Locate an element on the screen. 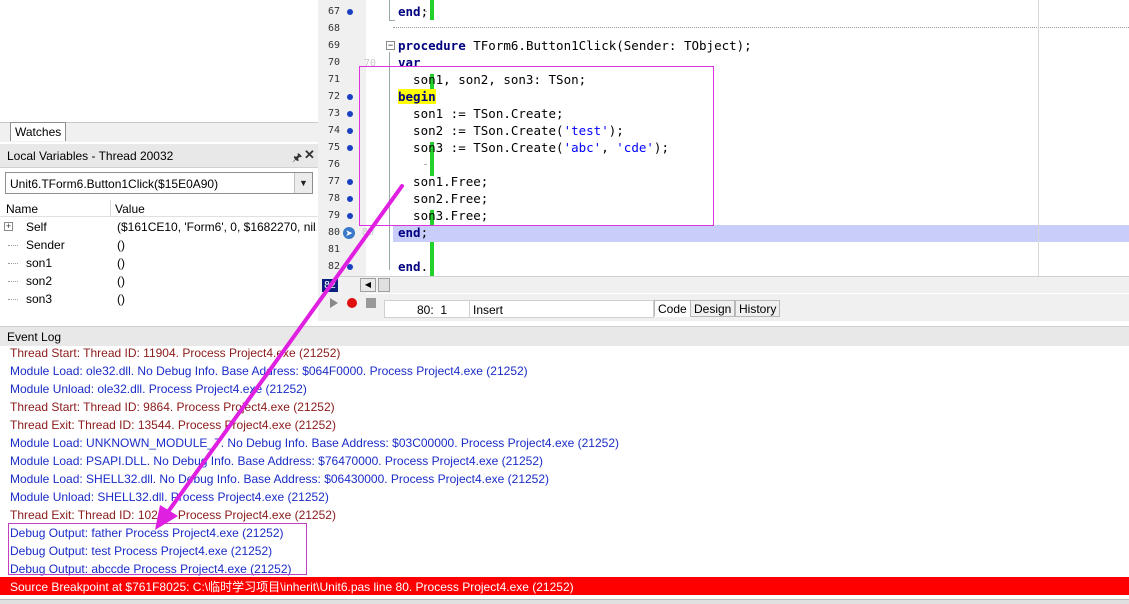 The height and width of the screenshot is (604, 1129). status-divider is located at coordinates (469, 309).